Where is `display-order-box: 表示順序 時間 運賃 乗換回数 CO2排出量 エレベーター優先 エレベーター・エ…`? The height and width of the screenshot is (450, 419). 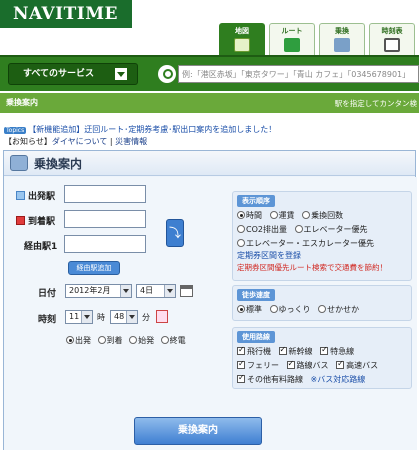
display-order-box: 表示順序 時間 運賃 乗換回数 CO2排出量 エレベーター優先 エレベーター・エ… is located at coordinates (322, 236).